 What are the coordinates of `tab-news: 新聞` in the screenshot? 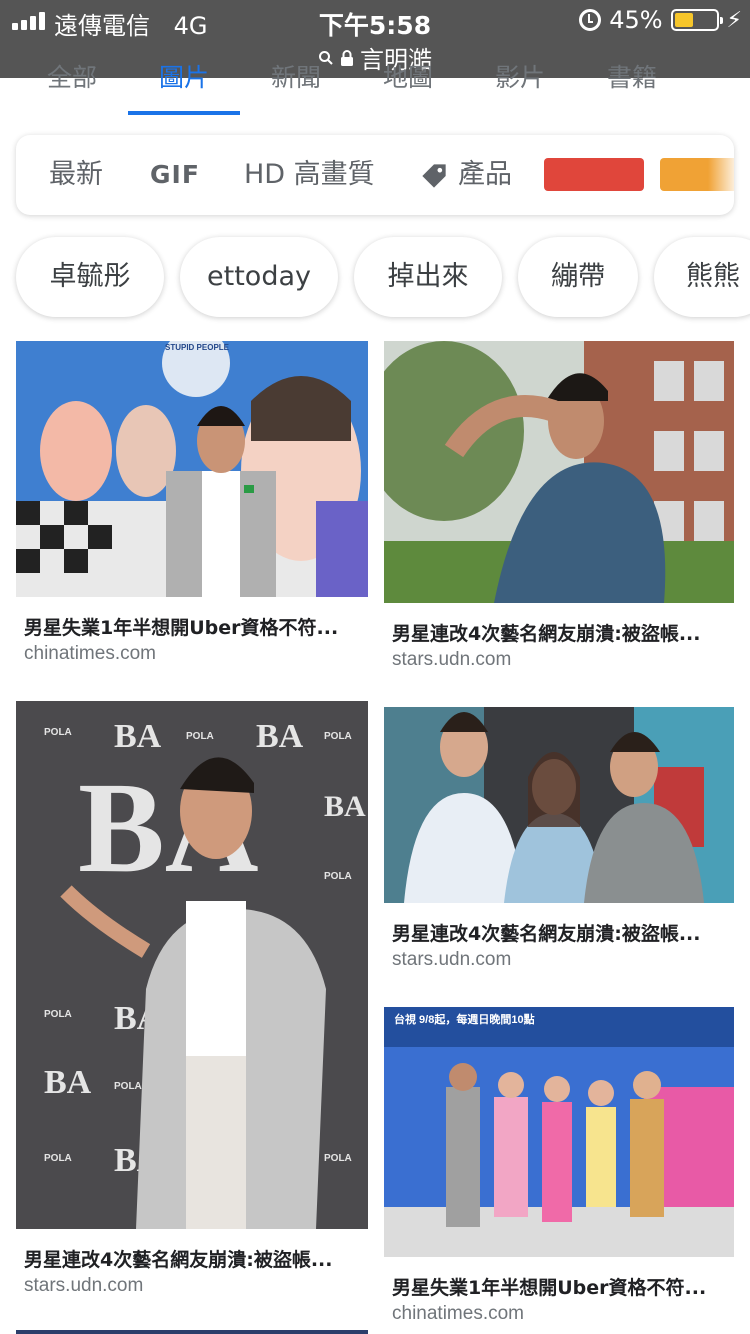 It's located at (296, 87).